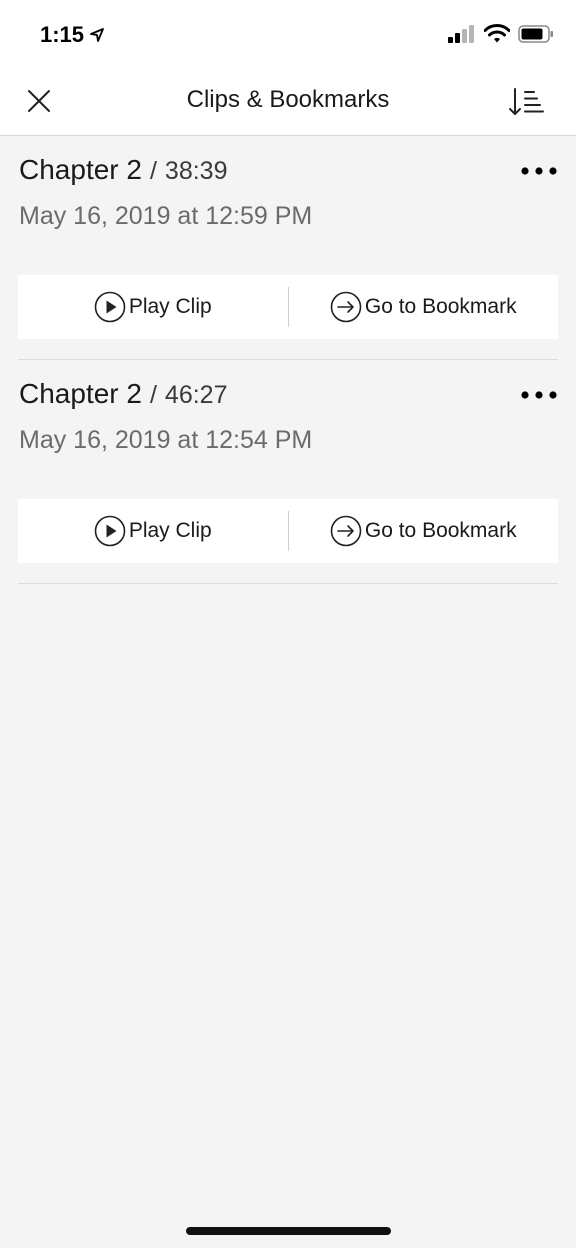  I want to click on sort-button, so click(527, 102).